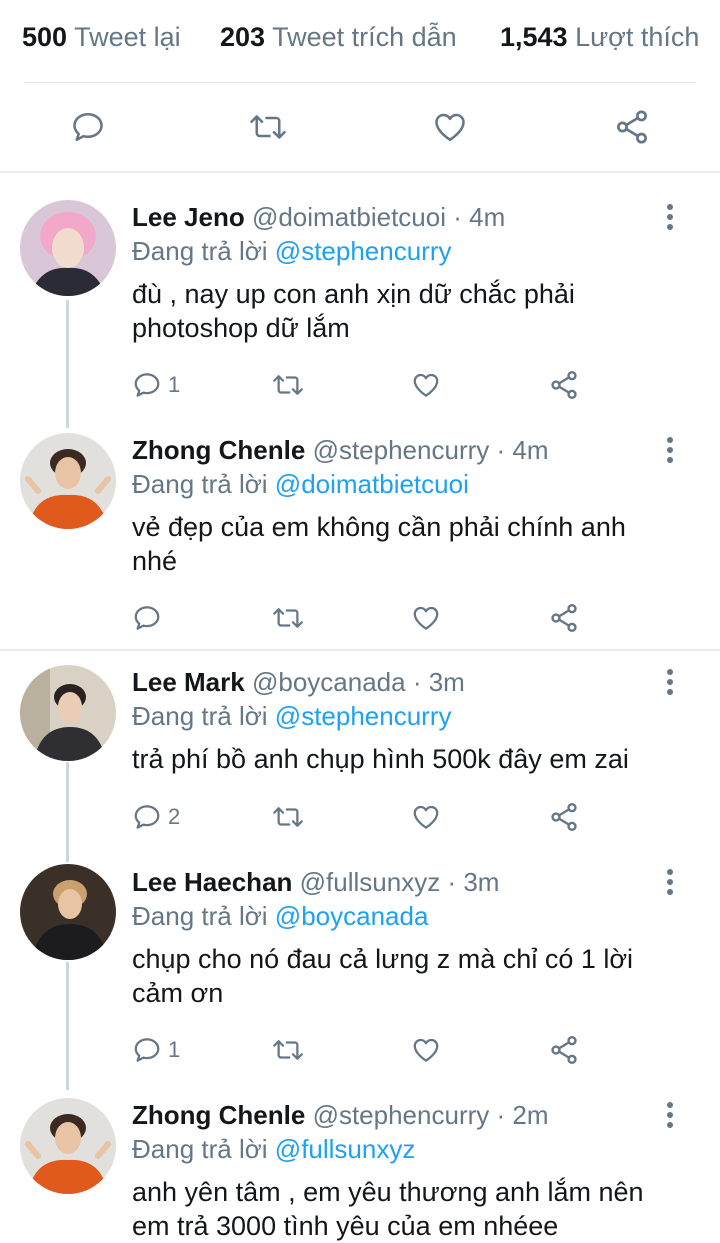 This screenshot has height=1243, width=720. I want to click on mention-link: @fullsunxyz, so click(345, 1149).